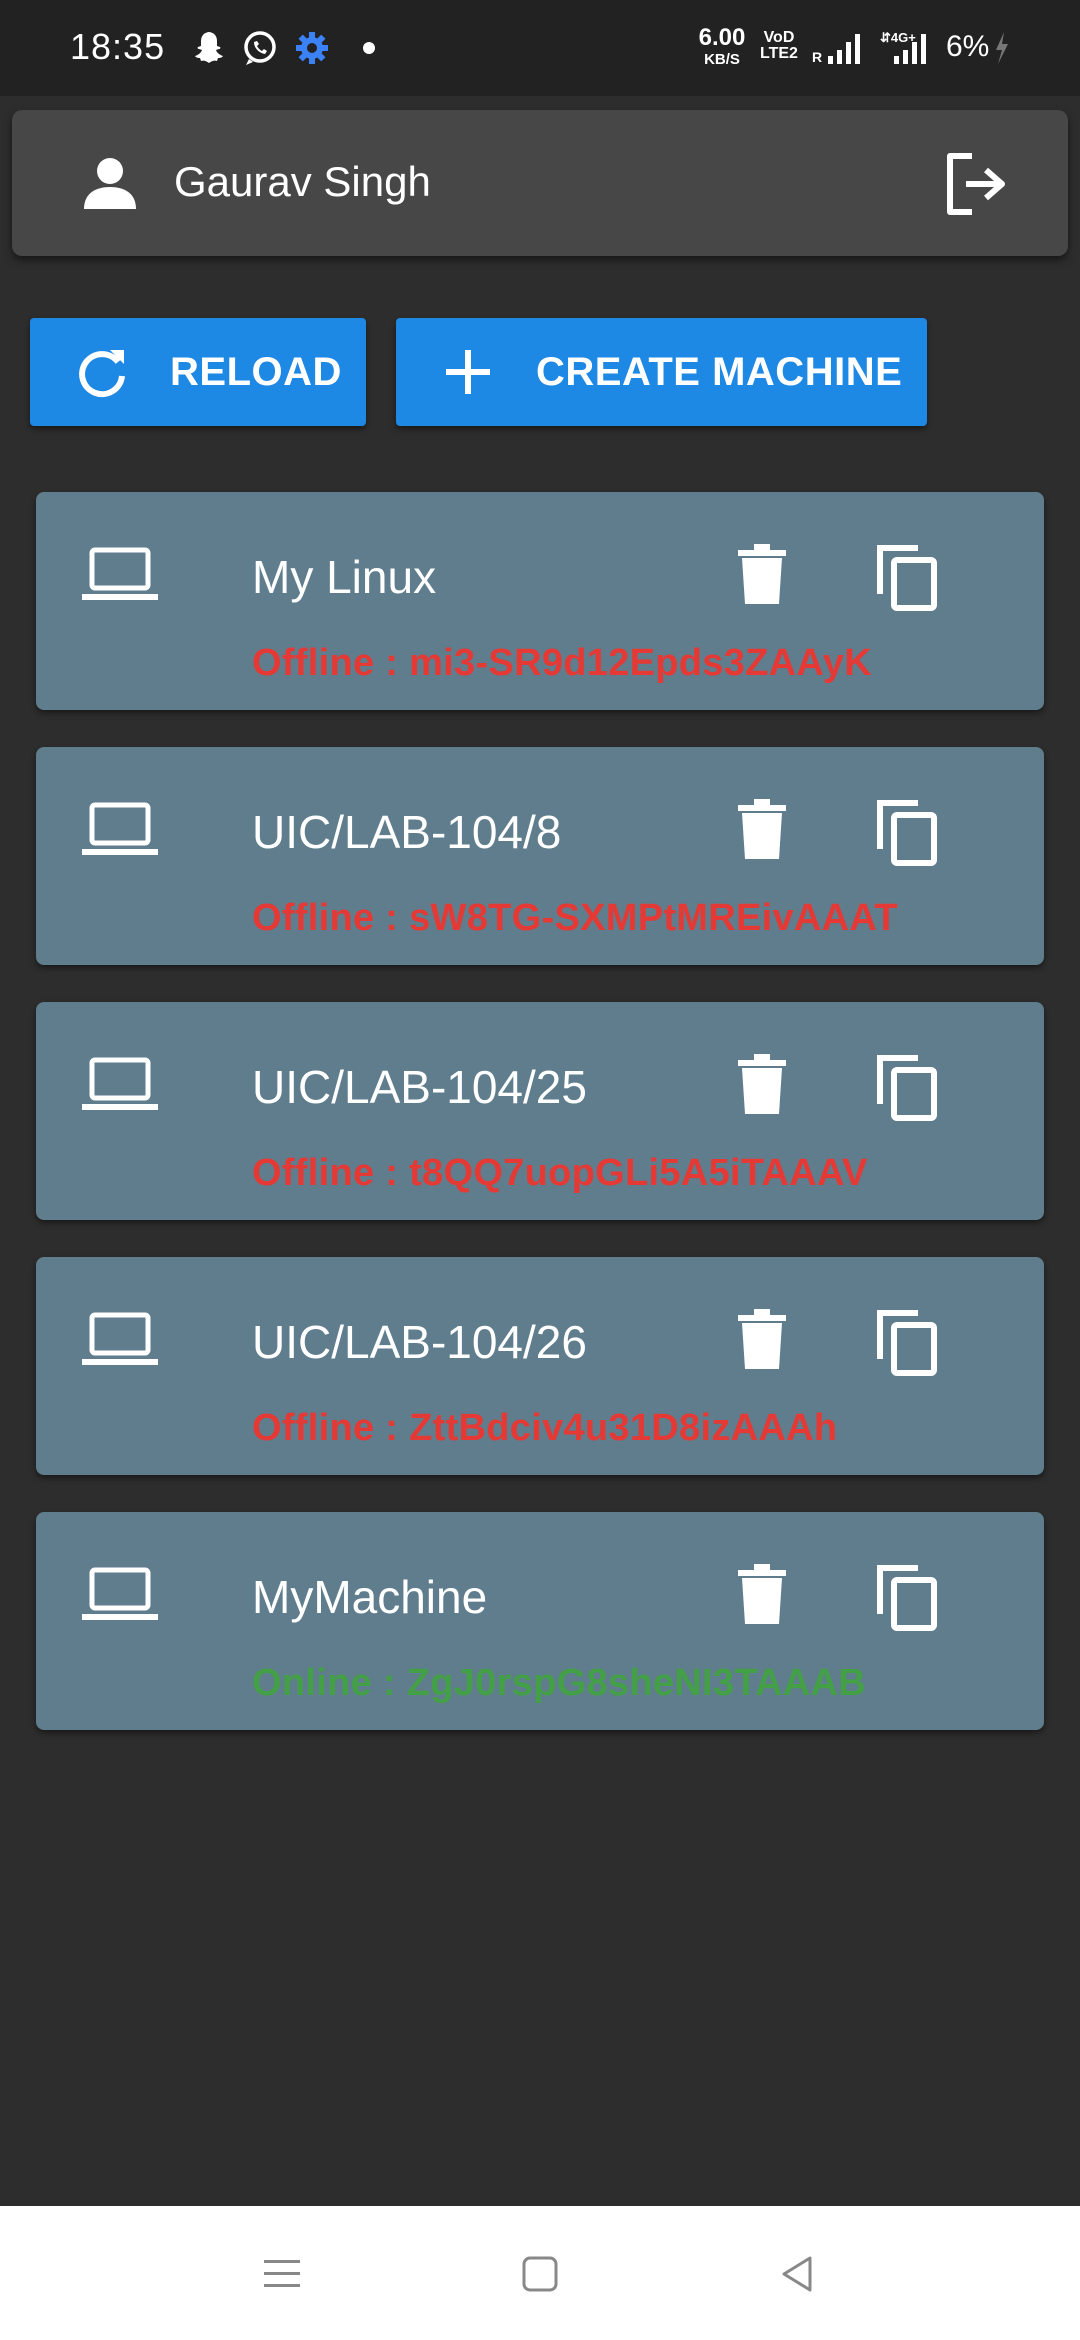  What do you see at coordinates (312, 48) in the screenshot?
I see `settings-gear-icon` at bounding box center [312, 48].